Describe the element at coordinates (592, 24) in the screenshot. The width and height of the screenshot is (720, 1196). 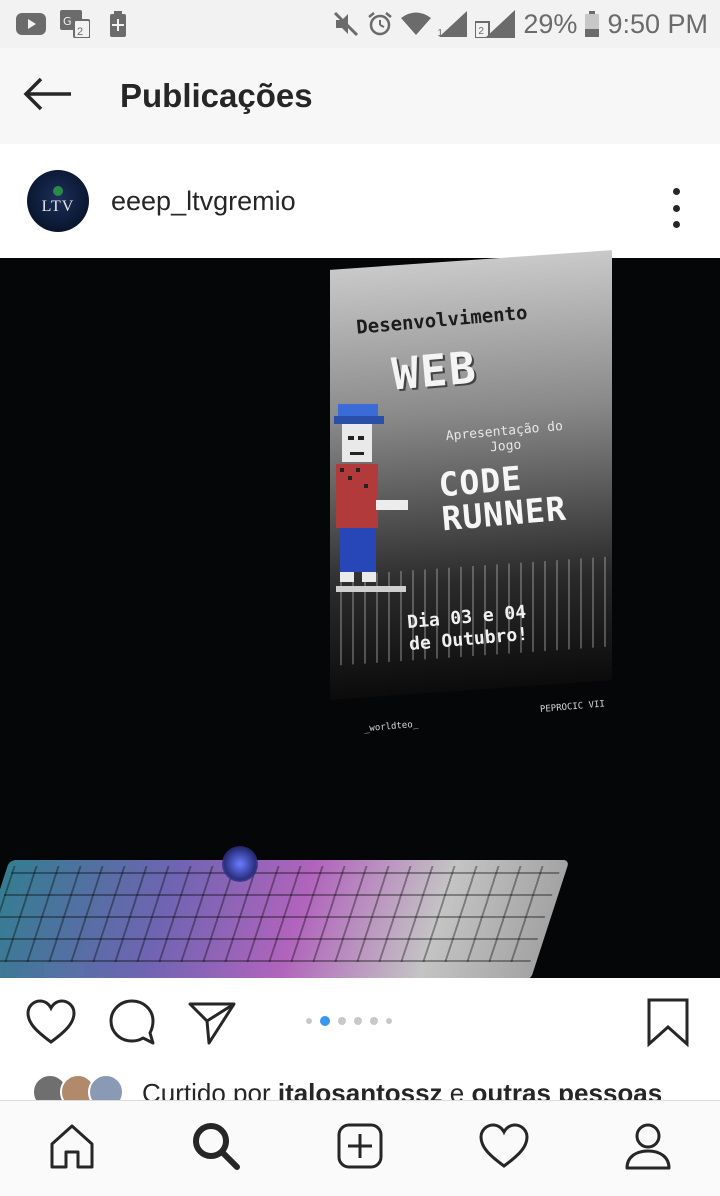
I see `battery-icon` at that location.